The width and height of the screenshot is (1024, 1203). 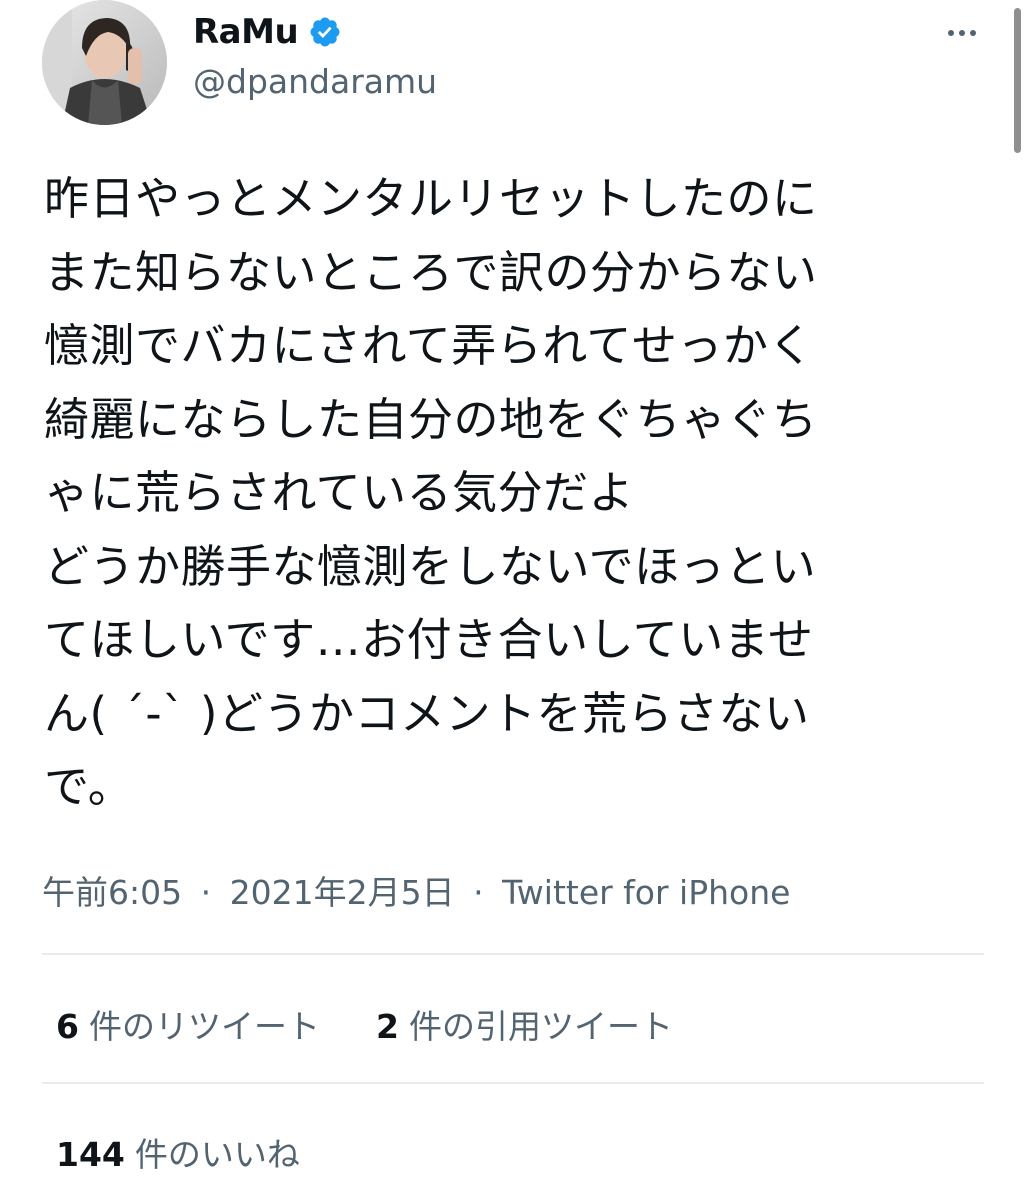 What do you see at coordinates (315, 81) in the screenshot?
I see `user-handle: @dpandaramu` at bounding box center [315, 81].